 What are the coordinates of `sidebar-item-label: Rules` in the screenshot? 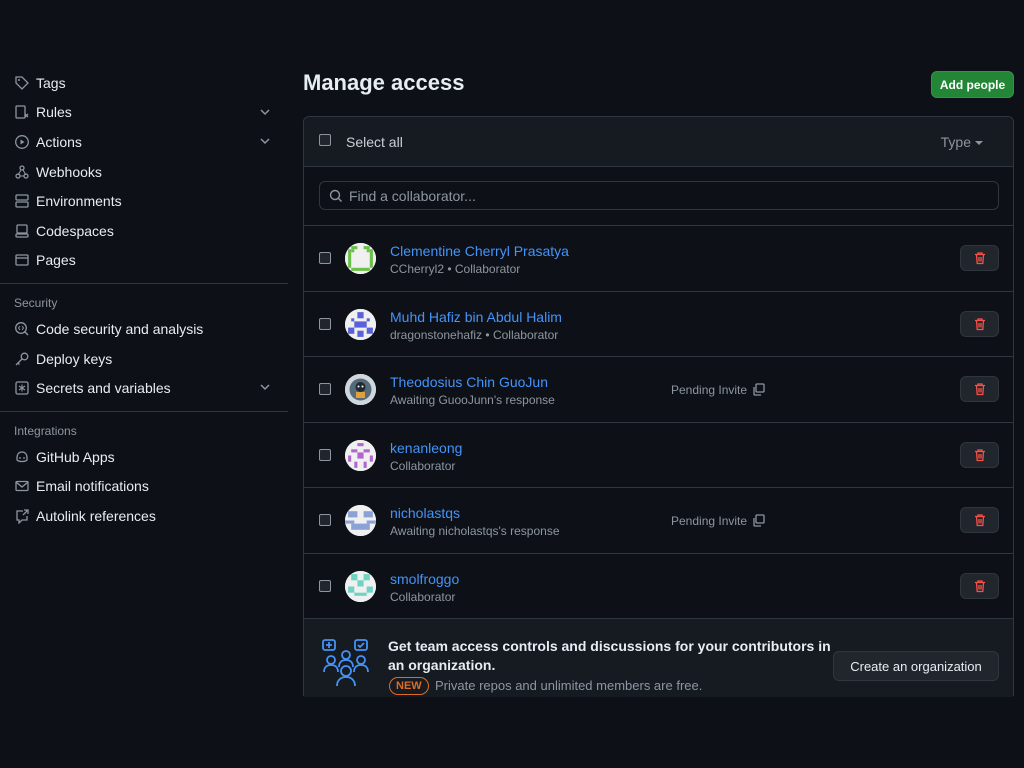 It's located at (54, 112).